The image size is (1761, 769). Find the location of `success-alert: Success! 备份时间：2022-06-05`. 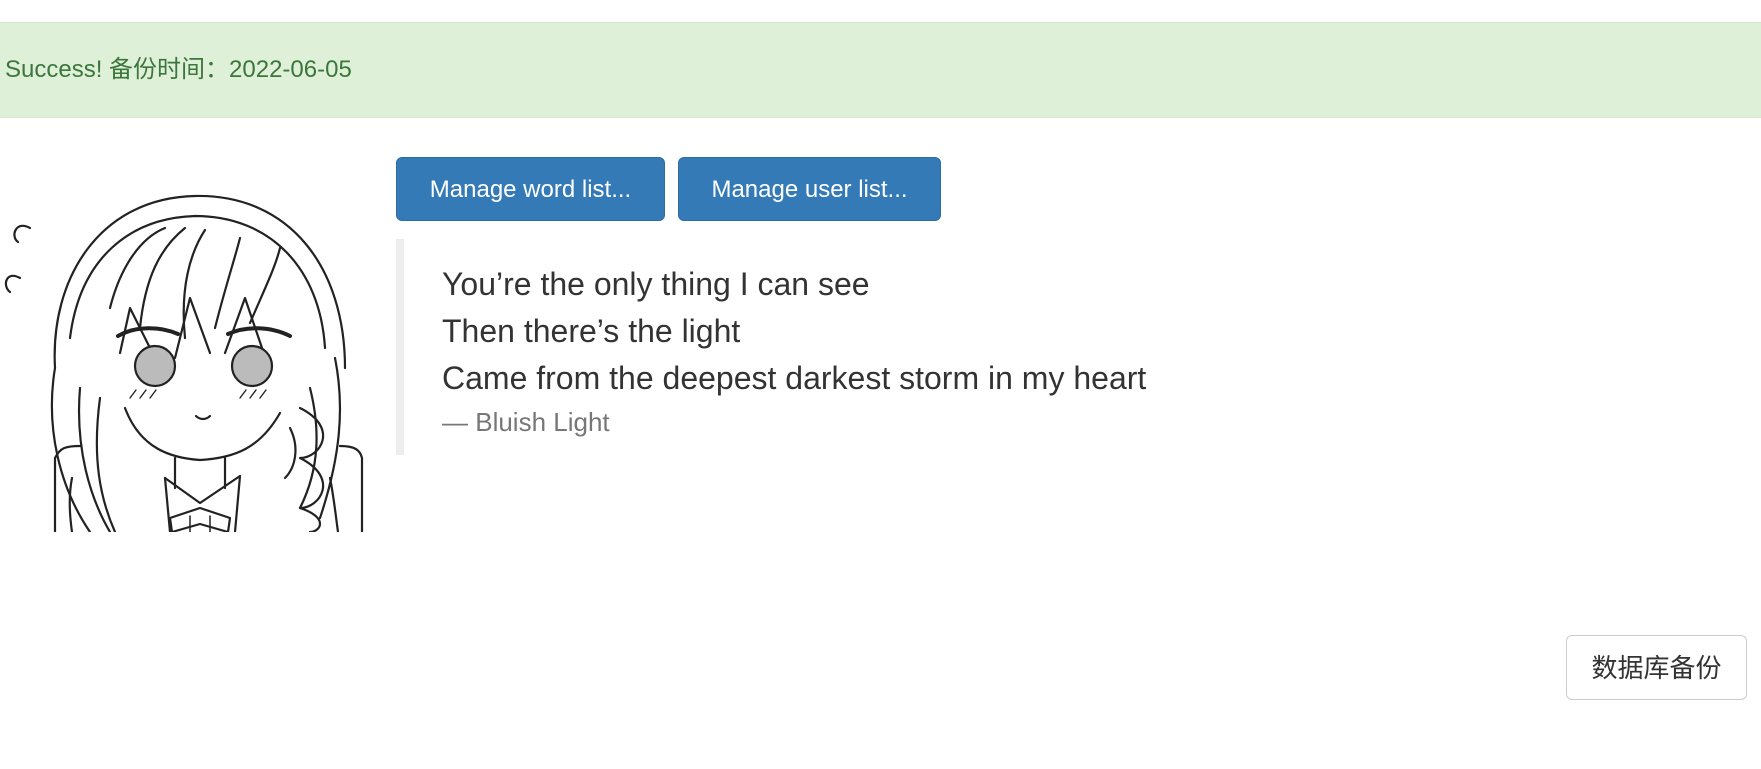

success-alert: Success! 备份时间：2022-06-05 is located at coordinates (880, 70).